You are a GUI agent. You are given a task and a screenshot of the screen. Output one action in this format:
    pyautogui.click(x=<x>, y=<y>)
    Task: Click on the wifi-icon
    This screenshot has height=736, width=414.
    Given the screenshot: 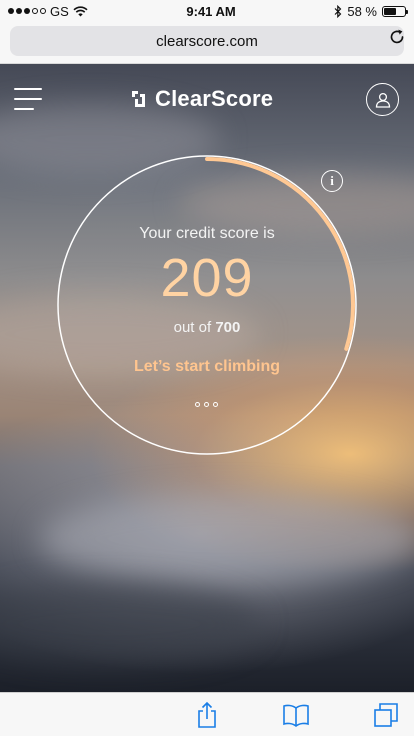 What is the action you would take?
    pyautogui.click(x=80, y=10)
    